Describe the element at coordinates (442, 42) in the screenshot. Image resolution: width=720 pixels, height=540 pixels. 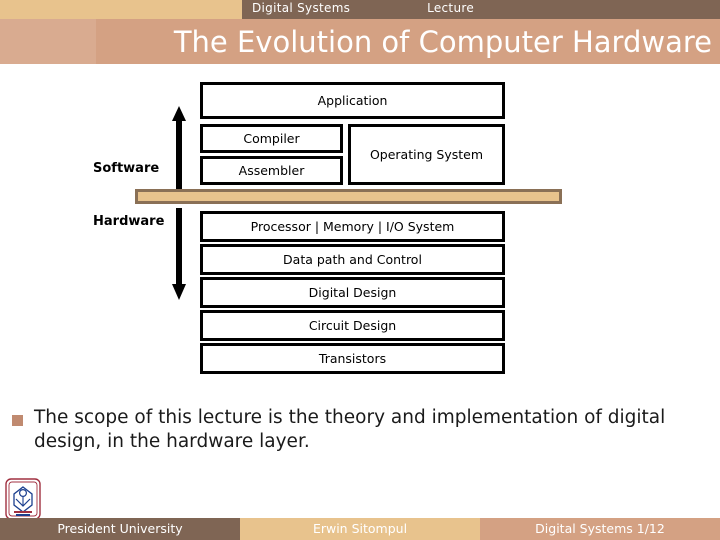
I see `page-title: The Evolution of Computer Hardware` at that location.